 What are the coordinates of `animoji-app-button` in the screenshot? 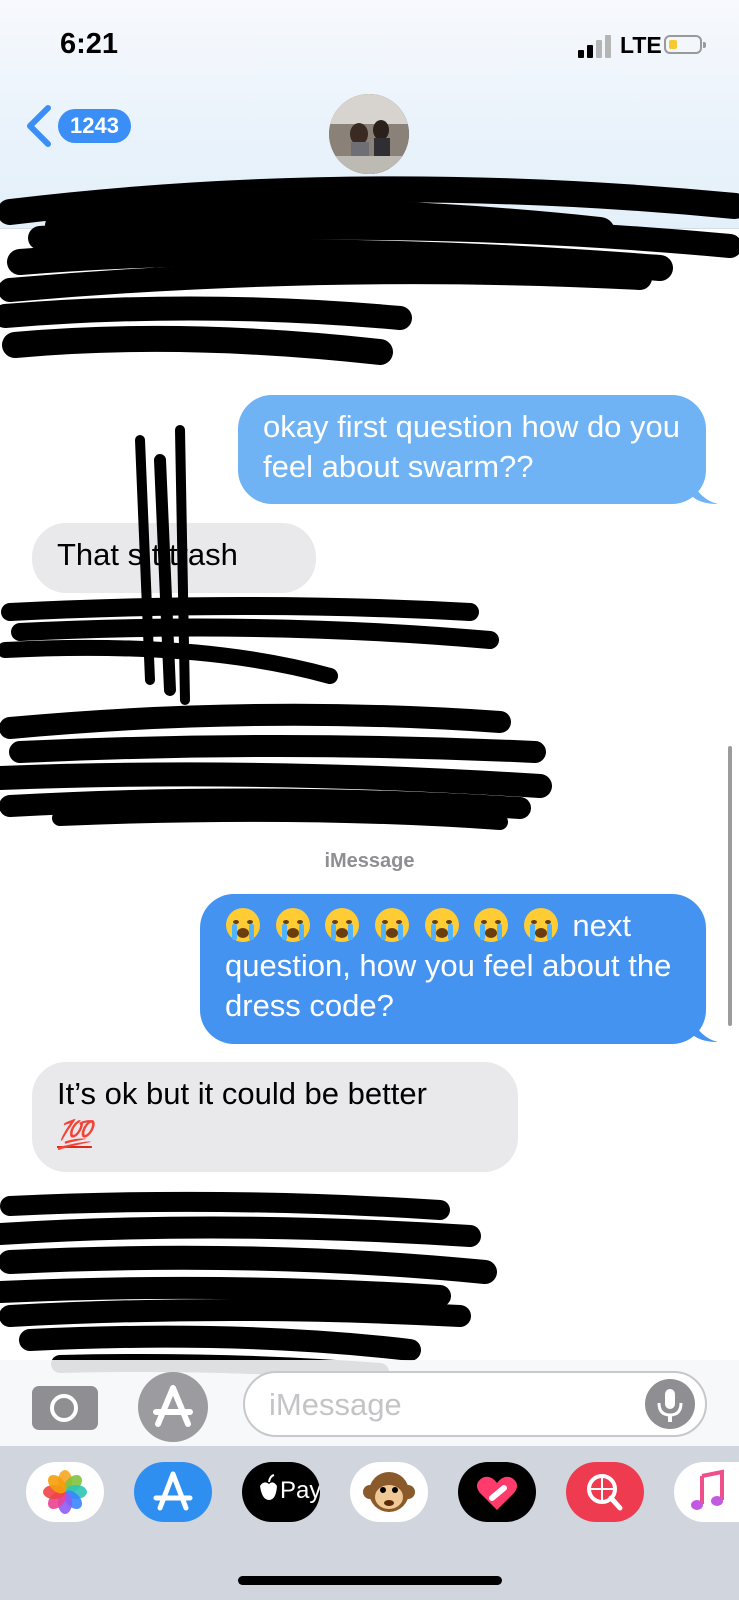 It's located at (389, 1492).